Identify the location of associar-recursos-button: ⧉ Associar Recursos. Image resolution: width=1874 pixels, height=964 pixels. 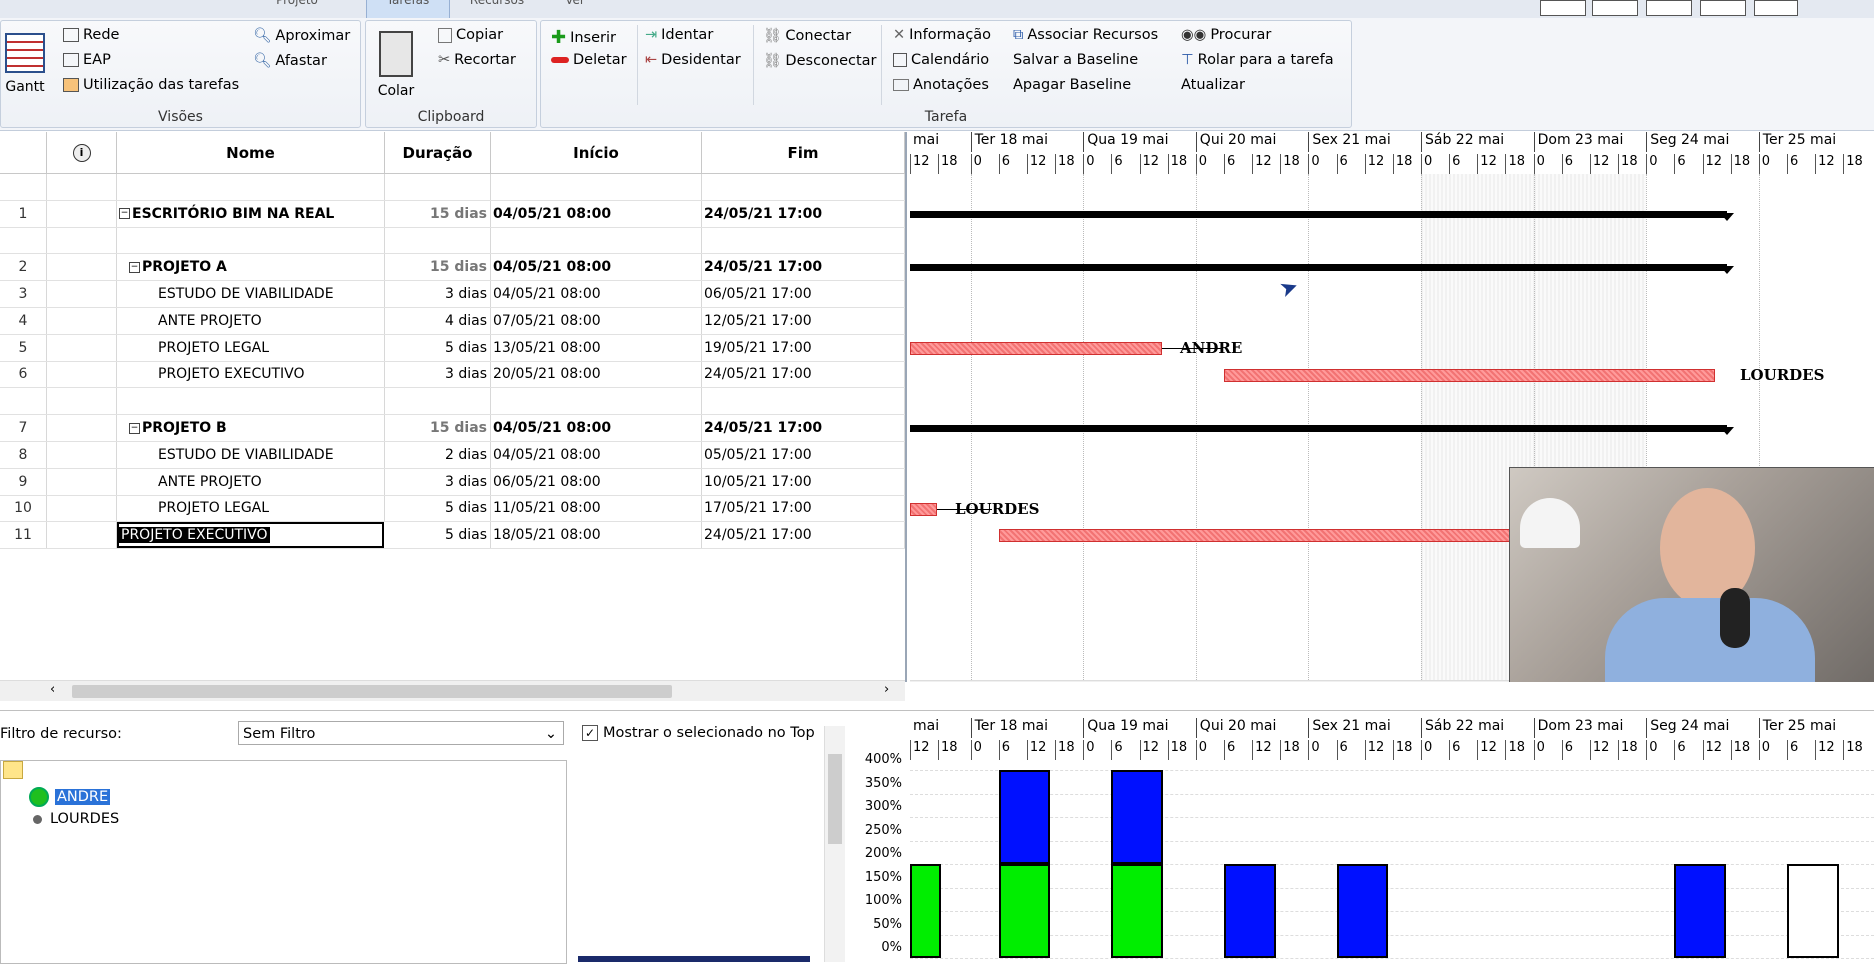
(1085, 35).